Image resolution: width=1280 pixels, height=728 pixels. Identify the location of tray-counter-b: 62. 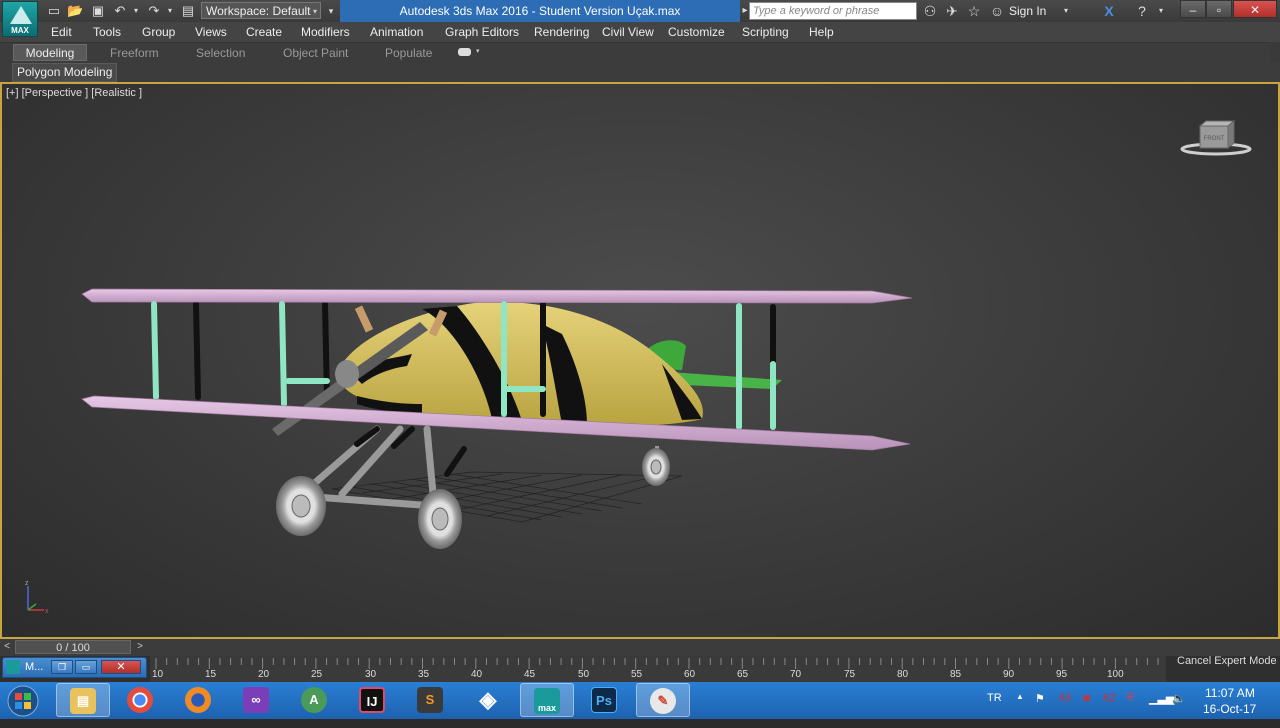
(1109, 698).